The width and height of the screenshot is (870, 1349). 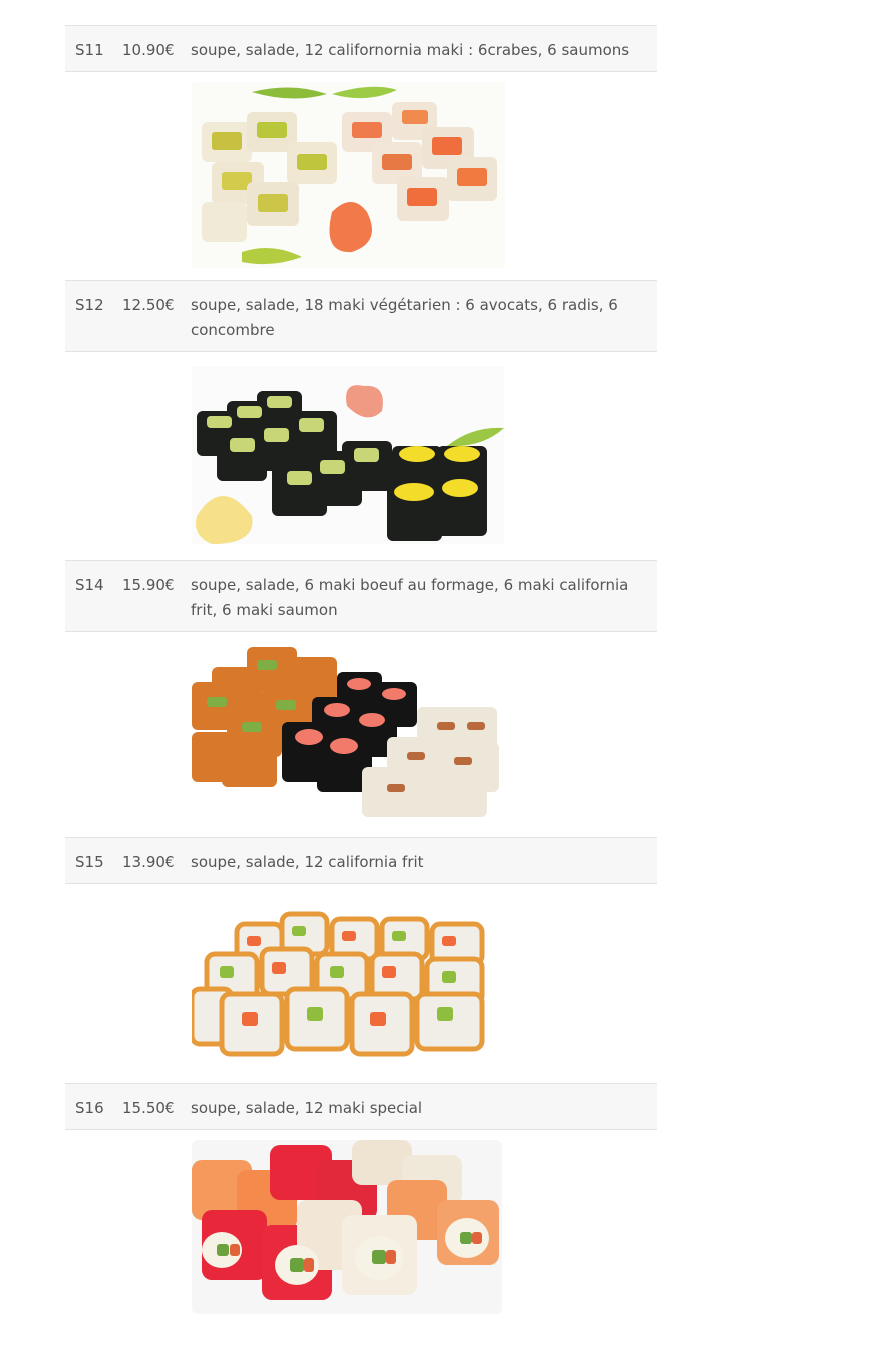 What do you see at coordinates (148, 50) in the screenshot?
I see `item-price: 10.90€` at bounding box center [148, 50].